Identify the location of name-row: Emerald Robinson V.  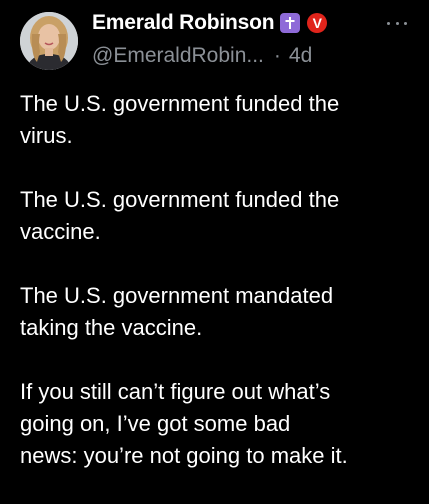
(210, 23).